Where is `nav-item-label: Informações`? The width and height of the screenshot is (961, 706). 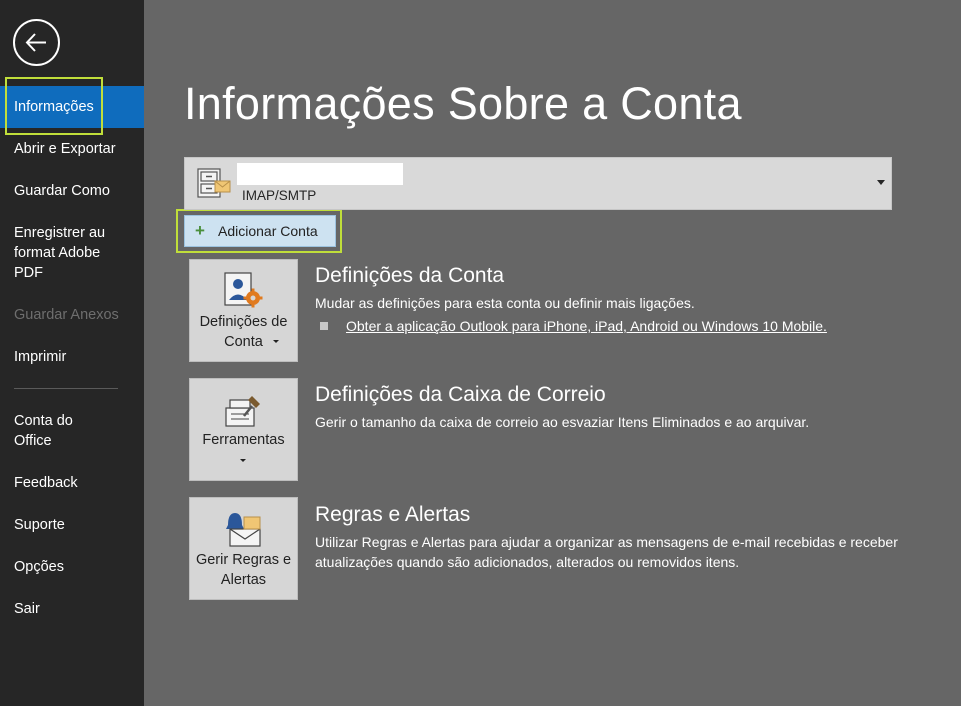
nav-item-label: Informações is located at coordinates (54, 107).